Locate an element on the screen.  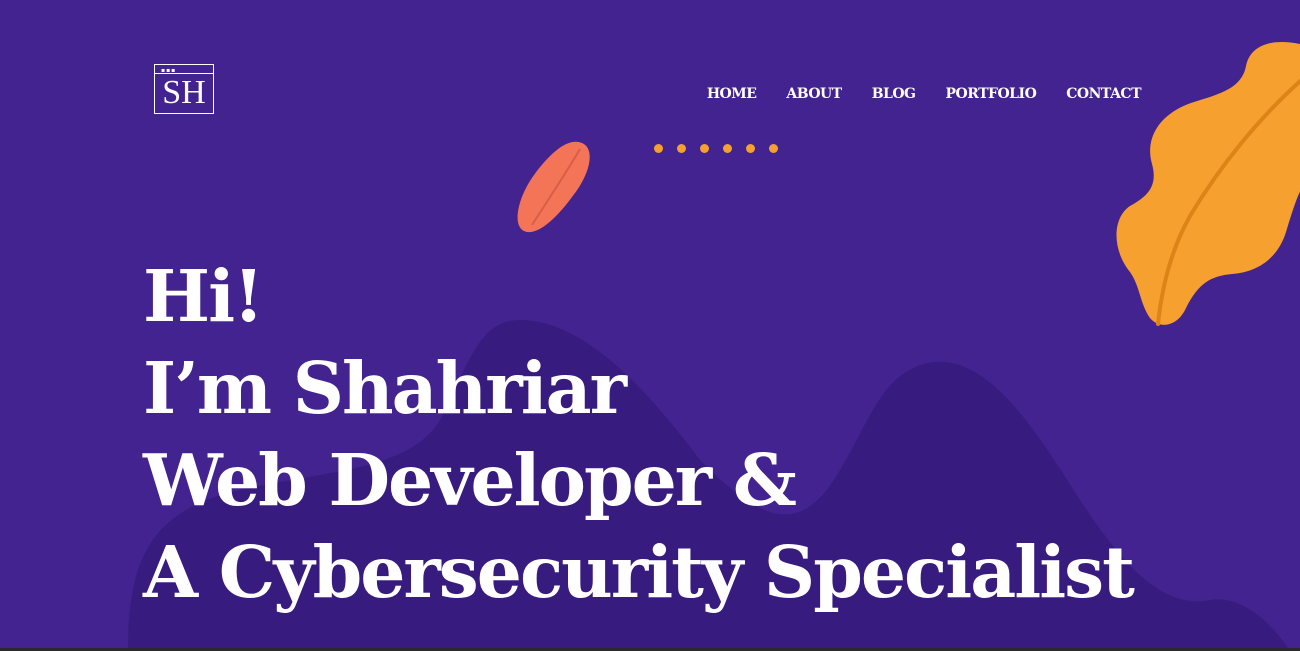
nav-portfolio: PORTFOLIO is located at coordinates (991, 94).